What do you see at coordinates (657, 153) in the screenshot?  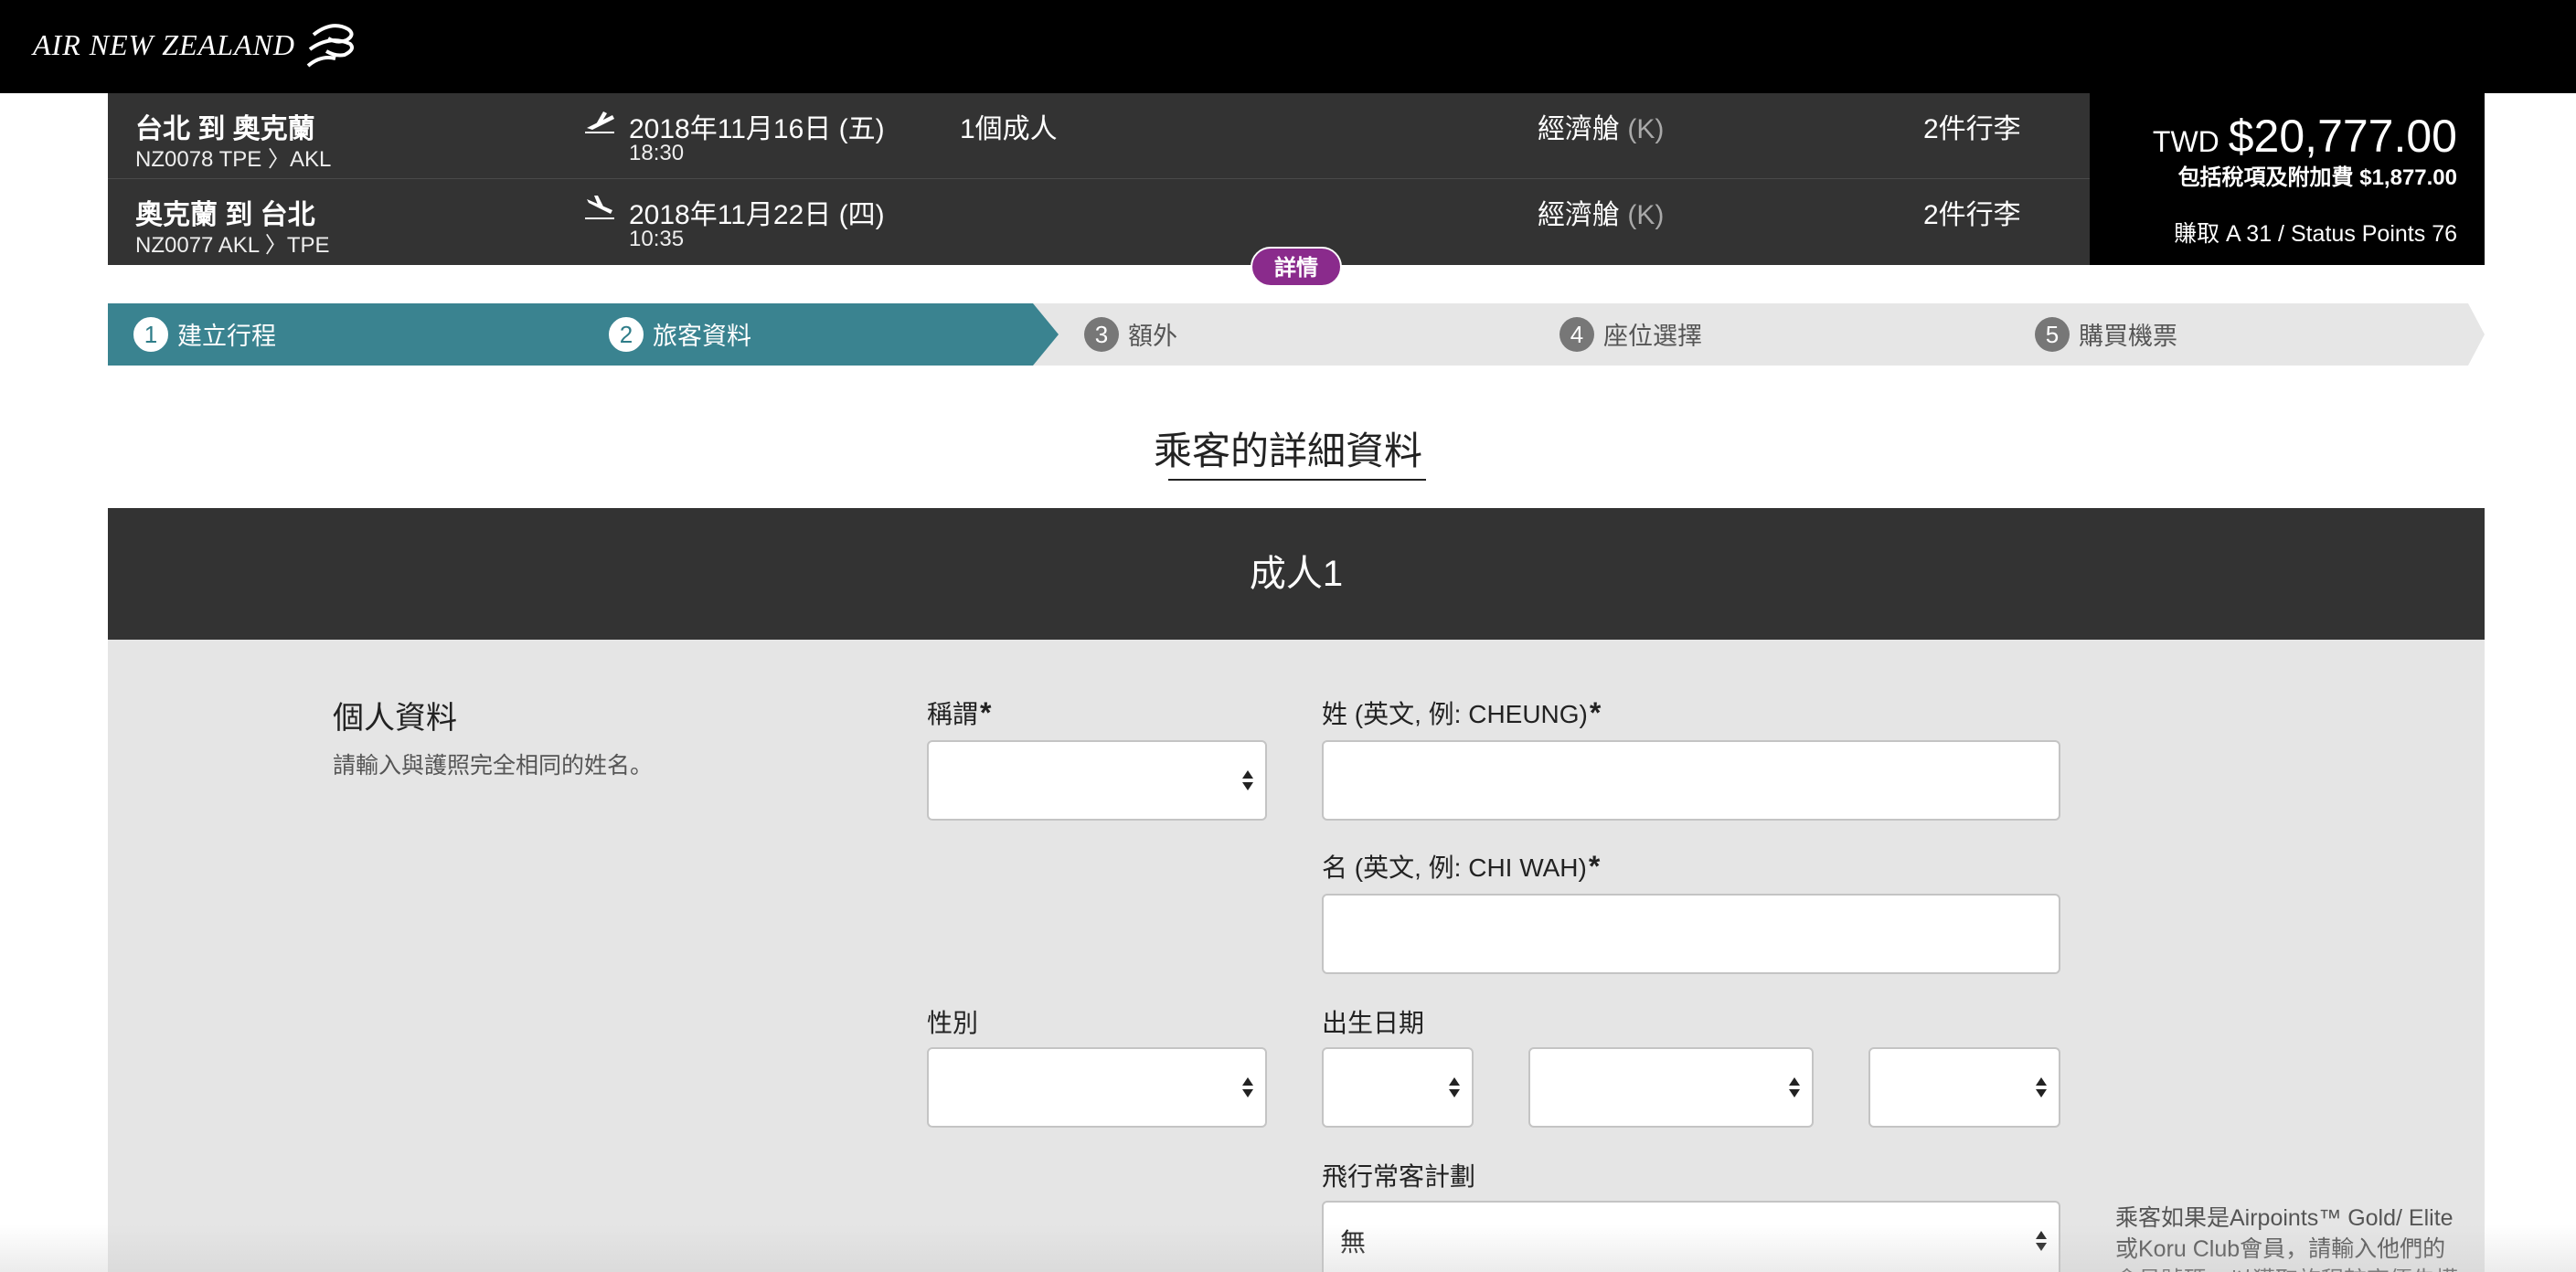 I see `leg-time: 18:30` at bounding box center [657, 153].